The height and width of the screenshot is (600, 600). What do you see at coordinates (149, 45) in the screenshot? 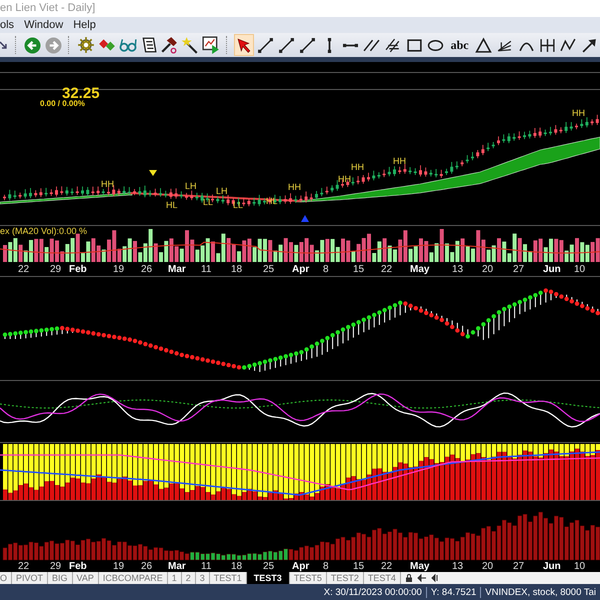
I see `document-icon` at bounding box center [149, 45].